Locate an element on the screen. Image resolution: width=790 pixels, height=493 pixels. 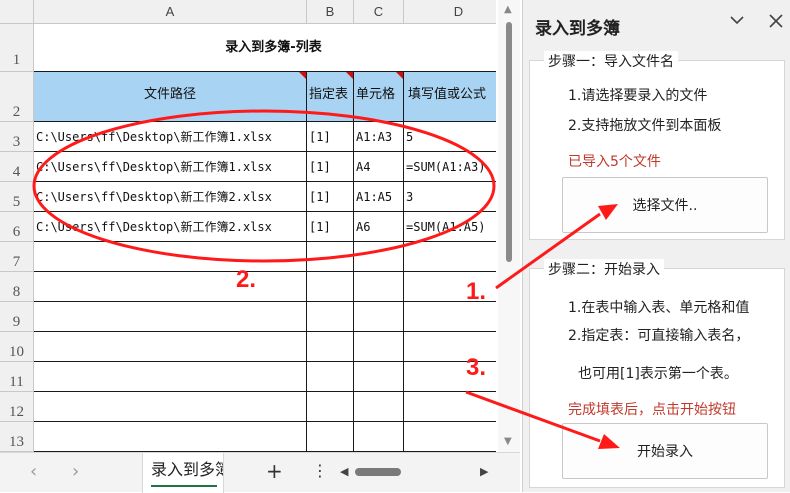
cell-d4: =SUM(A1:A3) is located at coordinates (450, 167).